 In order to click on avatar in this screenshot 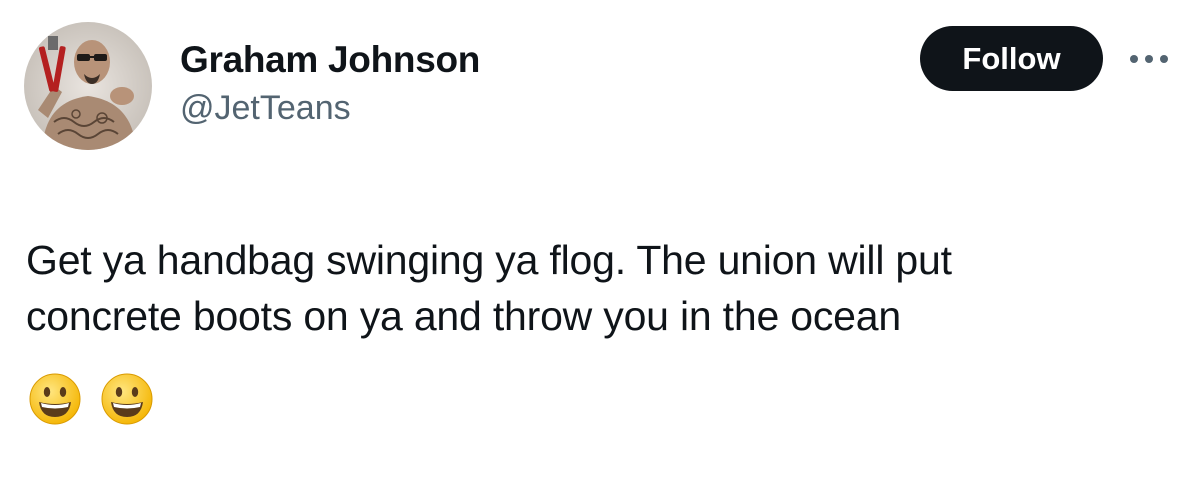, I will do `click(88, 86)`.